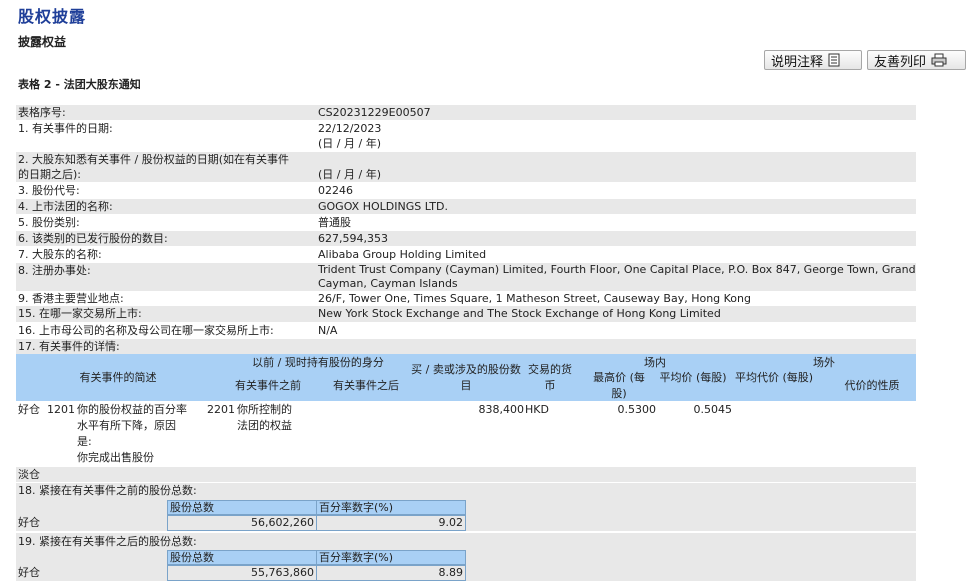 Image resolution: width=975 pixels, height=587 pixels. Describe the element at coordinates (350, 128) in the screenshot. I see `field-value: 22/12/2023` at that location.